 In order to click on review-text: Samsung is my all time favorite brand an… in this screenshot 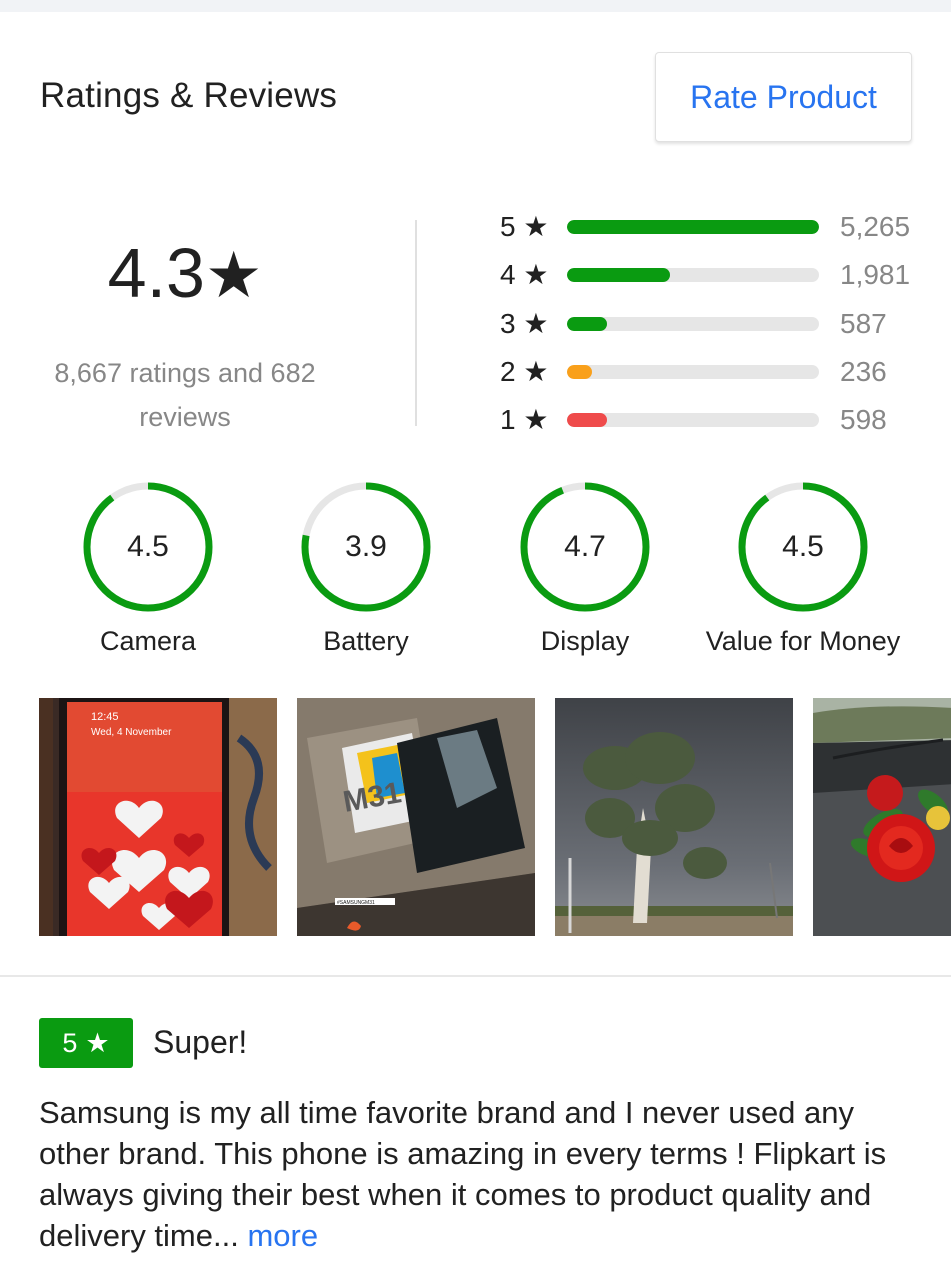, I will do `click(463, 1174)`.